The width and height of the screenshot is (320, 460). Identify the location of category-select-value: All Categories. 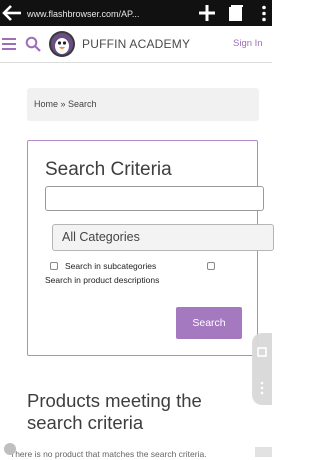
(101, 237).